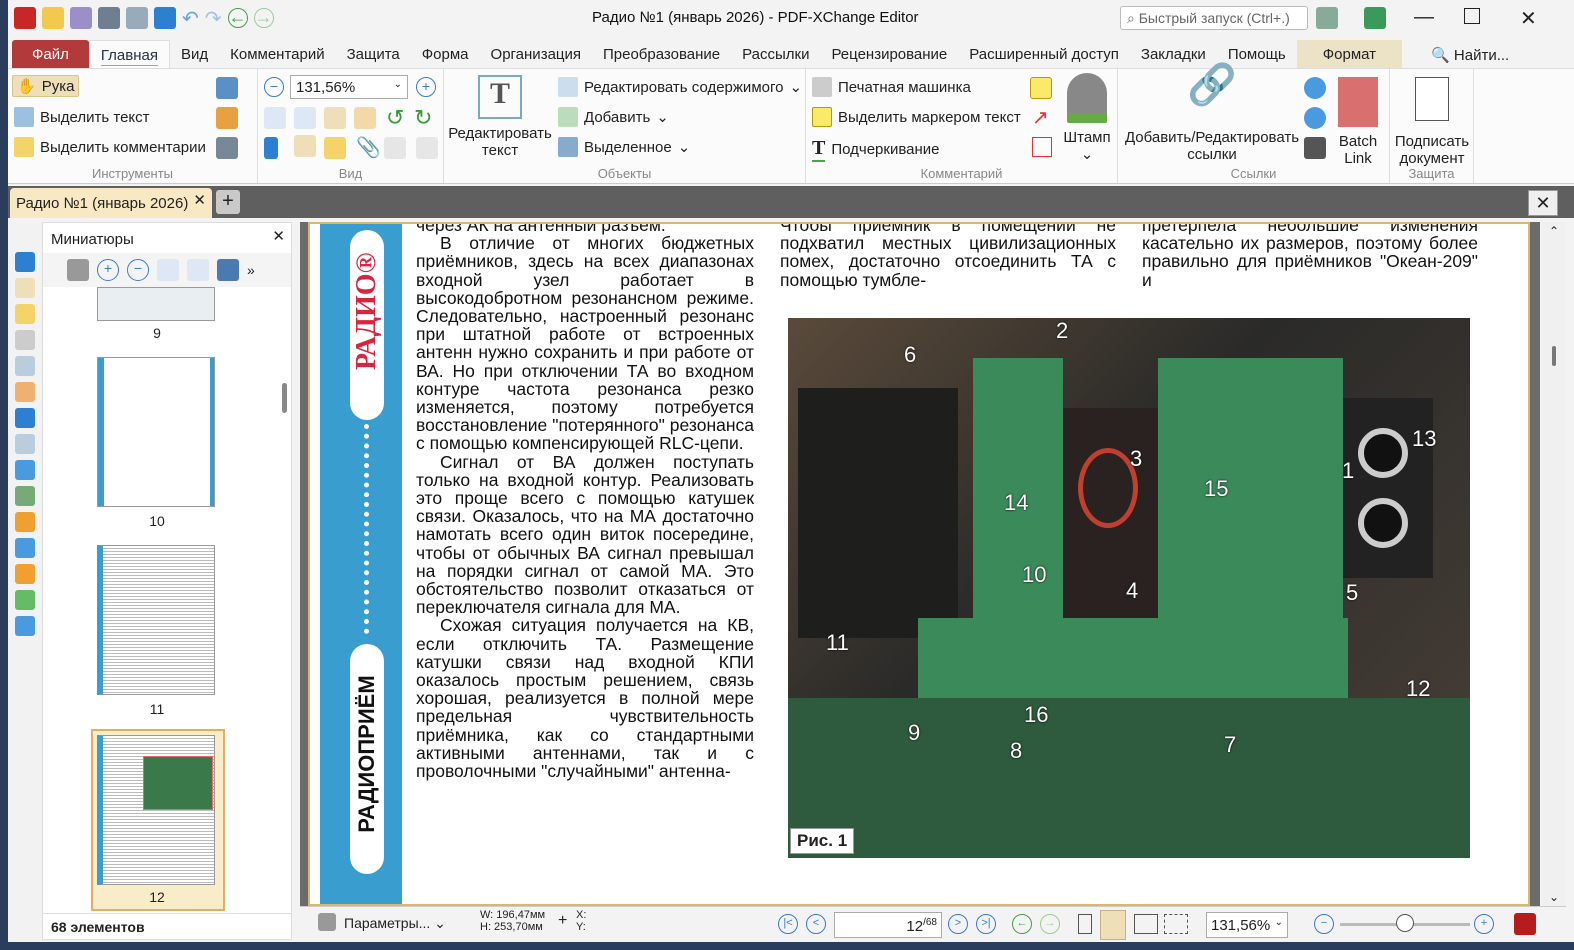  What do you see at coordinates (46, 86) in the screenshot?
I see `hand-tool-button: ✋ Рука` at bounding box center [46, 86].